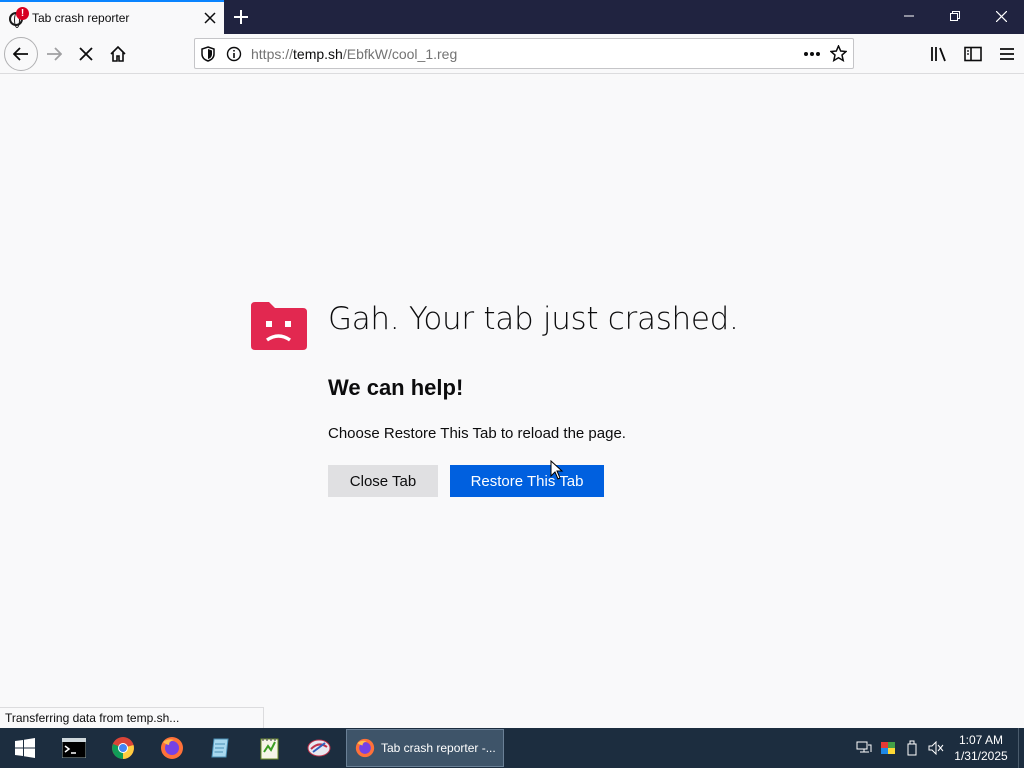 The height and width of the screenshot is (768, 1024). I want to click on hamburger-icon, so click(1007, 54).